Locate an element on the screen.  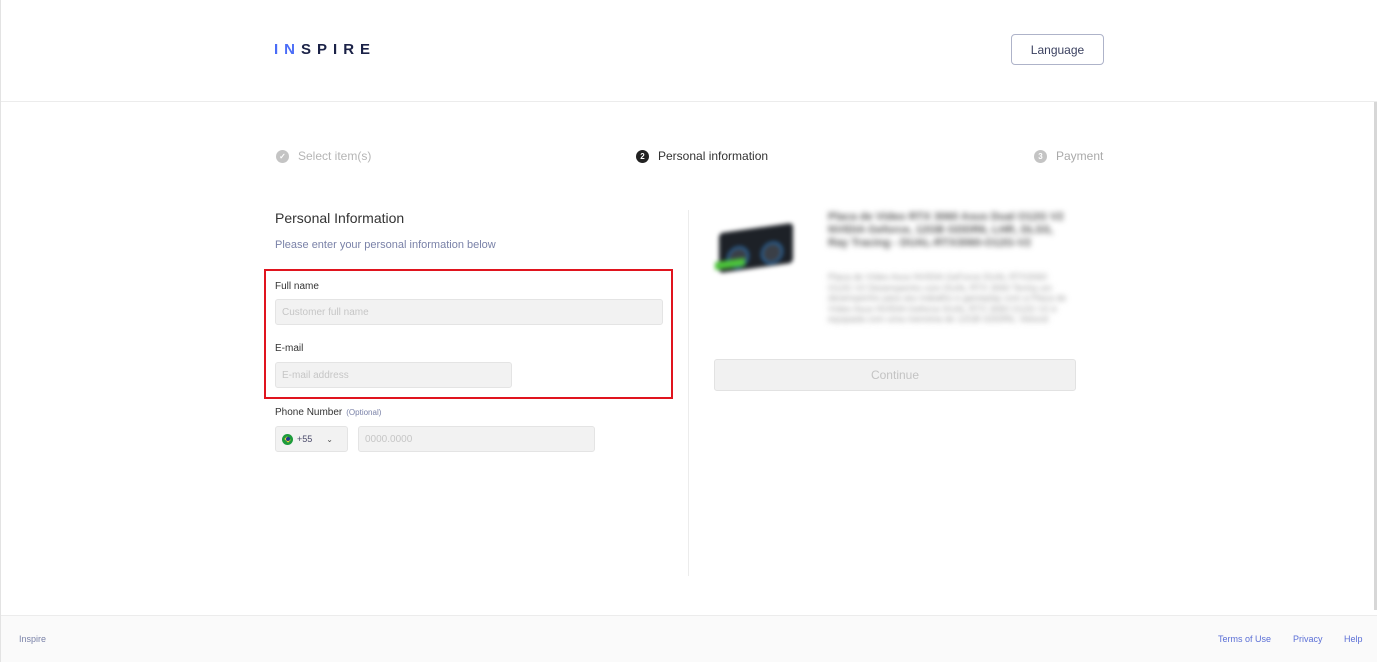
email-input is located at coordinates (393, 375).